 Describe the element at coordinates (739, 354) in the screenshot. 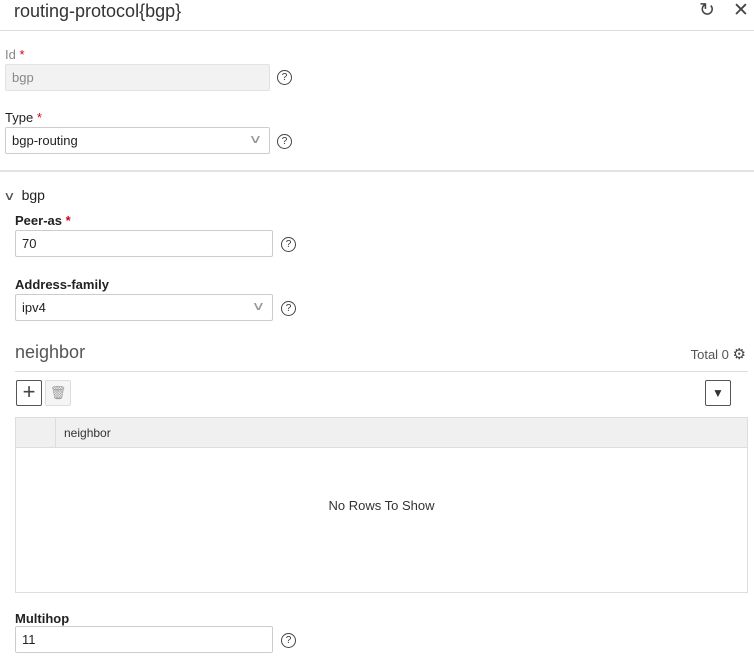

I see `gear-icon: ⚙` at that location.